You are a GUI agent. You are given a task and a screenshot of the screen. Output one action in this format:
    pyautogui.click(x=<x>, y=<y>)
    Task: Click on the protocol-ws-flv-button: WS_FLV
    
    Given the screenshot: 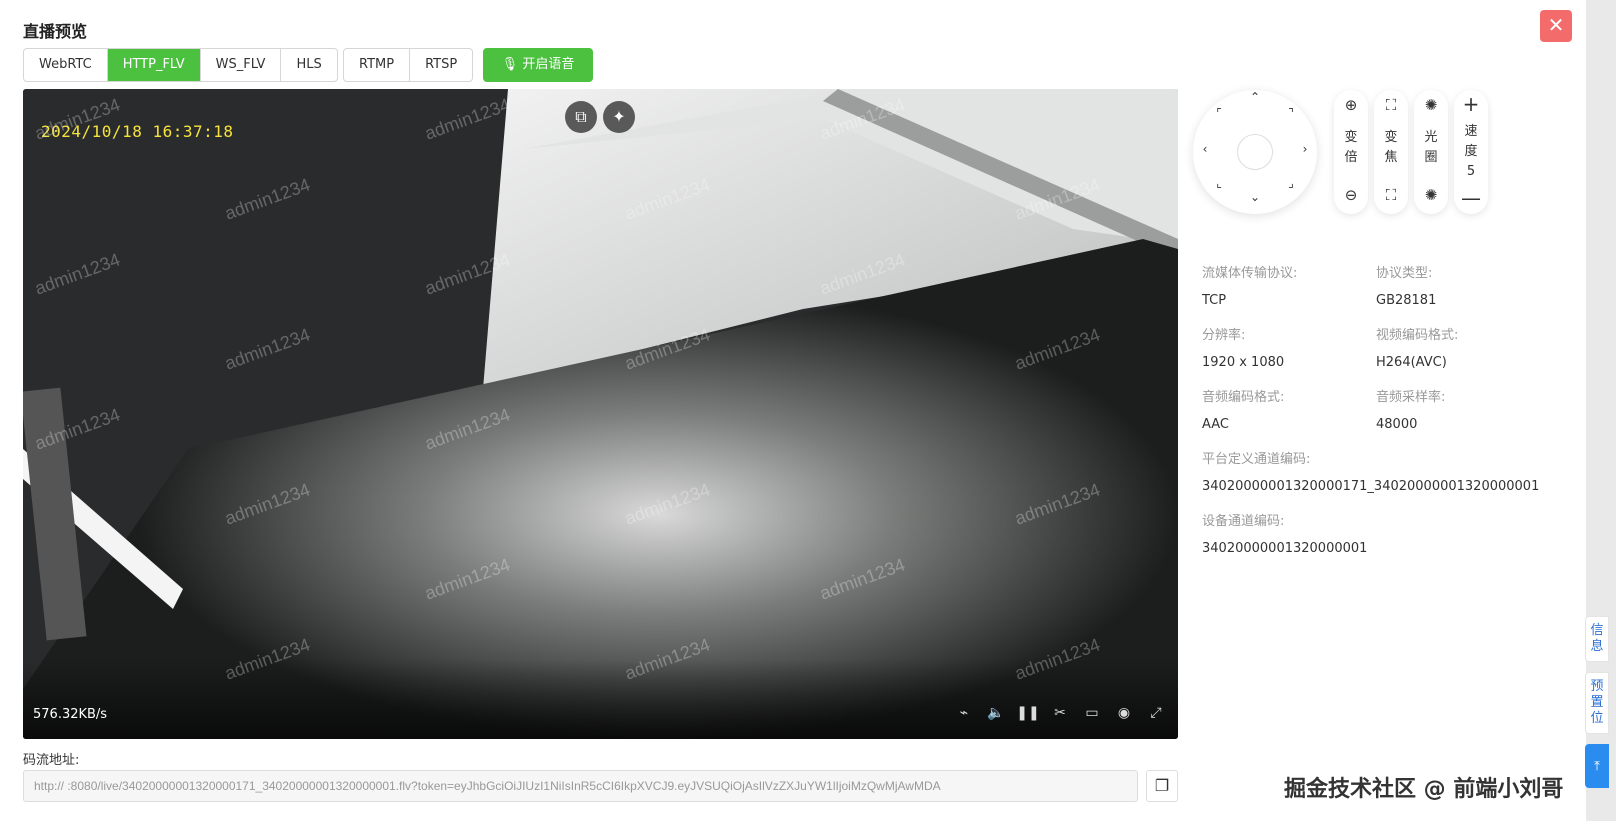 What is the action you would take?
    pyautogui.click(x=241, y=65)
    